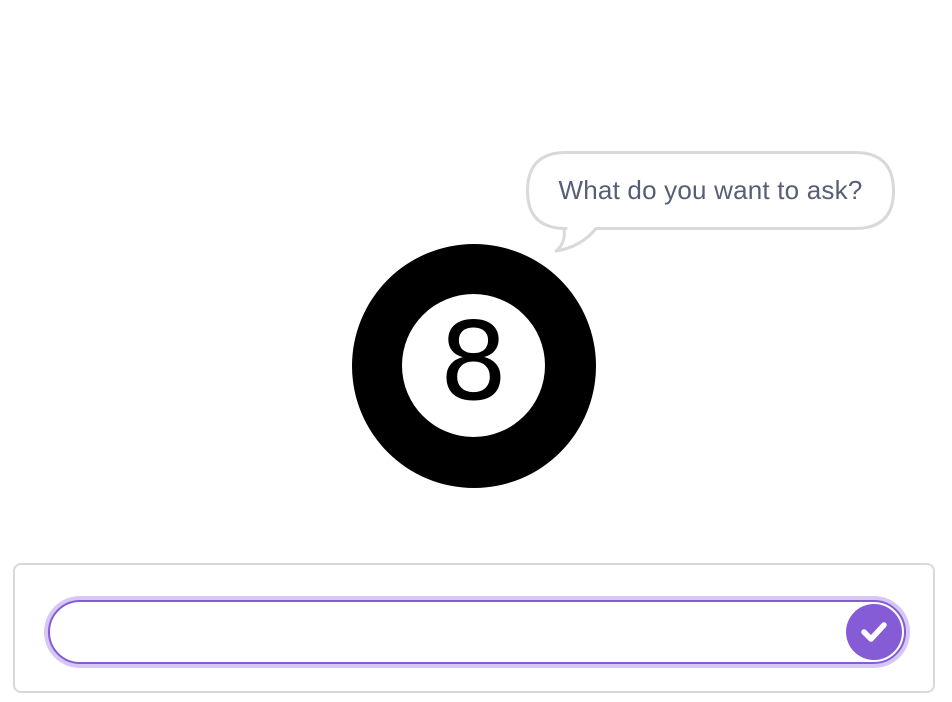 This screenshot has height=702, width=952. What do you see at coordinates (473, 362) in the screenshot?
I see `eight-ball-number: 8` at bounding box center [473, 362].